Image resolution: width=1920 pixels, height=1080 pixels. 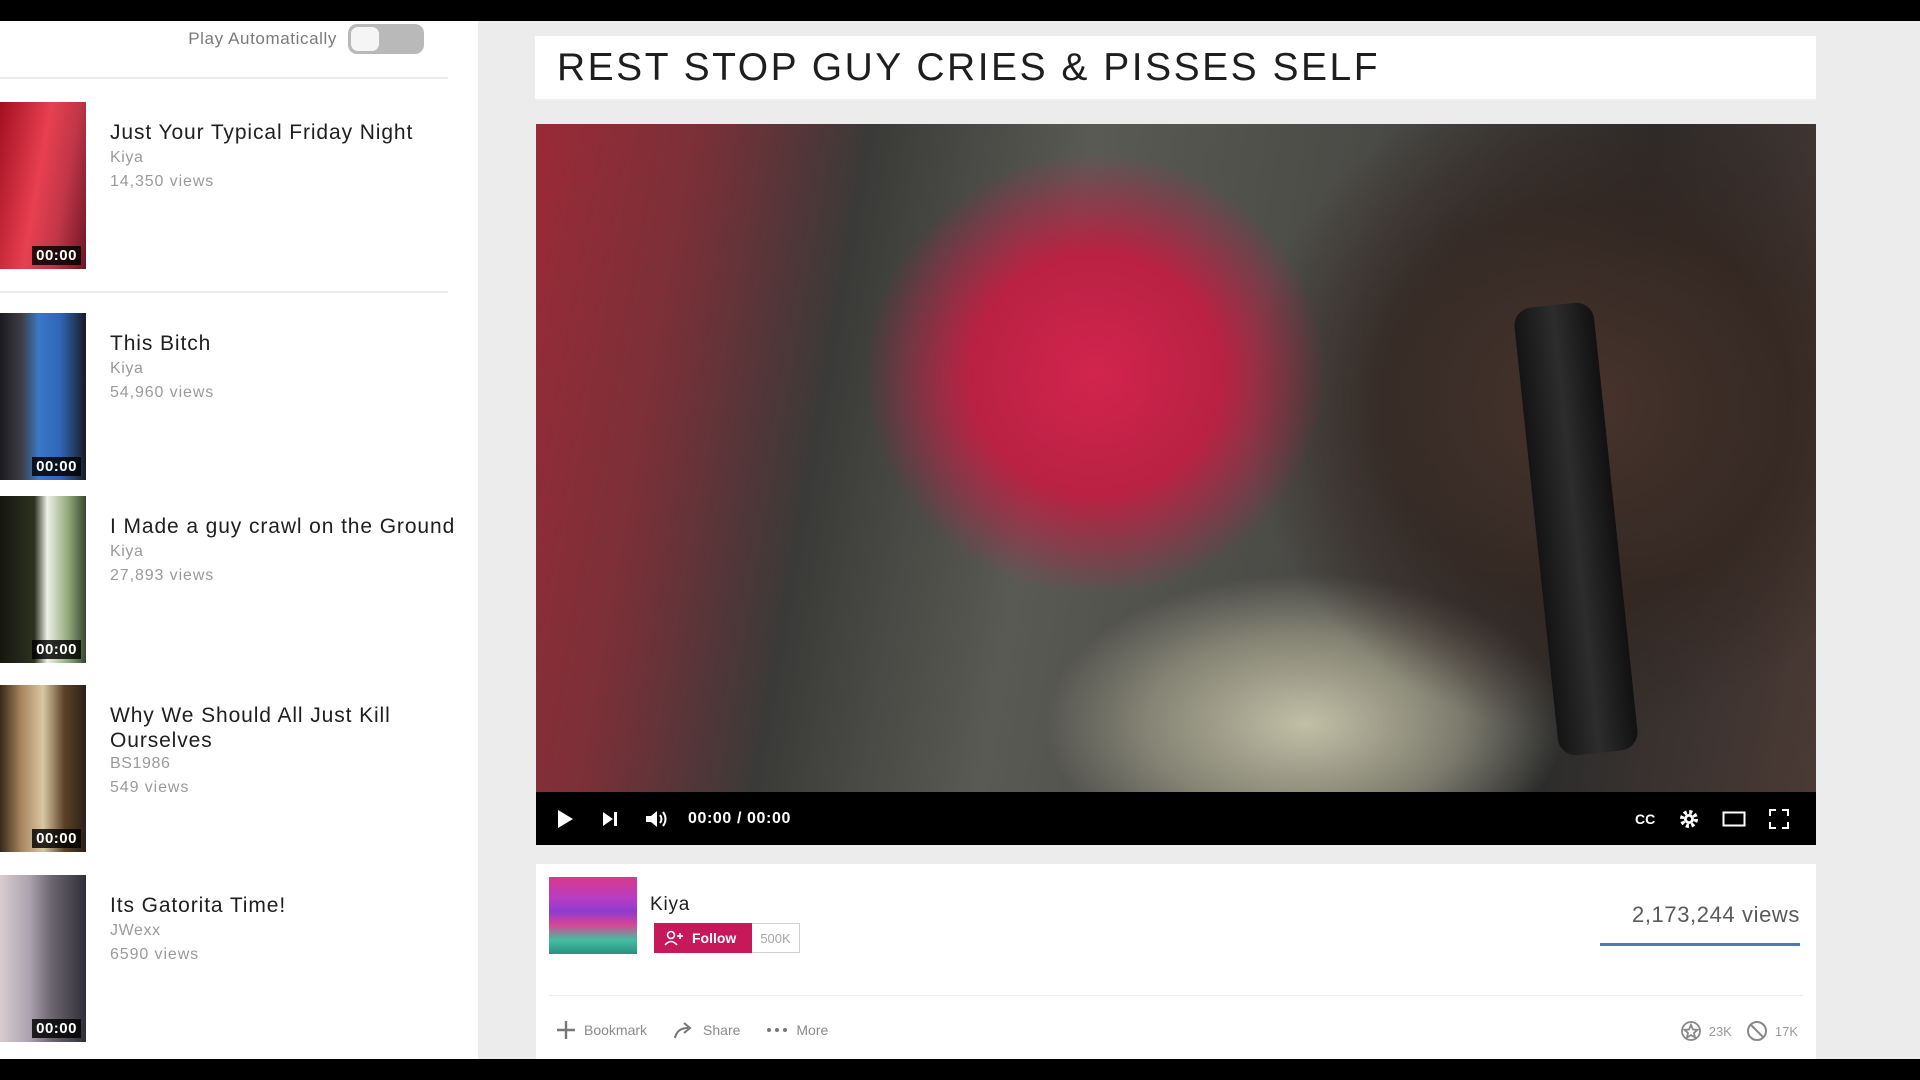 I want to click on dislike-count: 17K, so click(x=1786, y=1031).